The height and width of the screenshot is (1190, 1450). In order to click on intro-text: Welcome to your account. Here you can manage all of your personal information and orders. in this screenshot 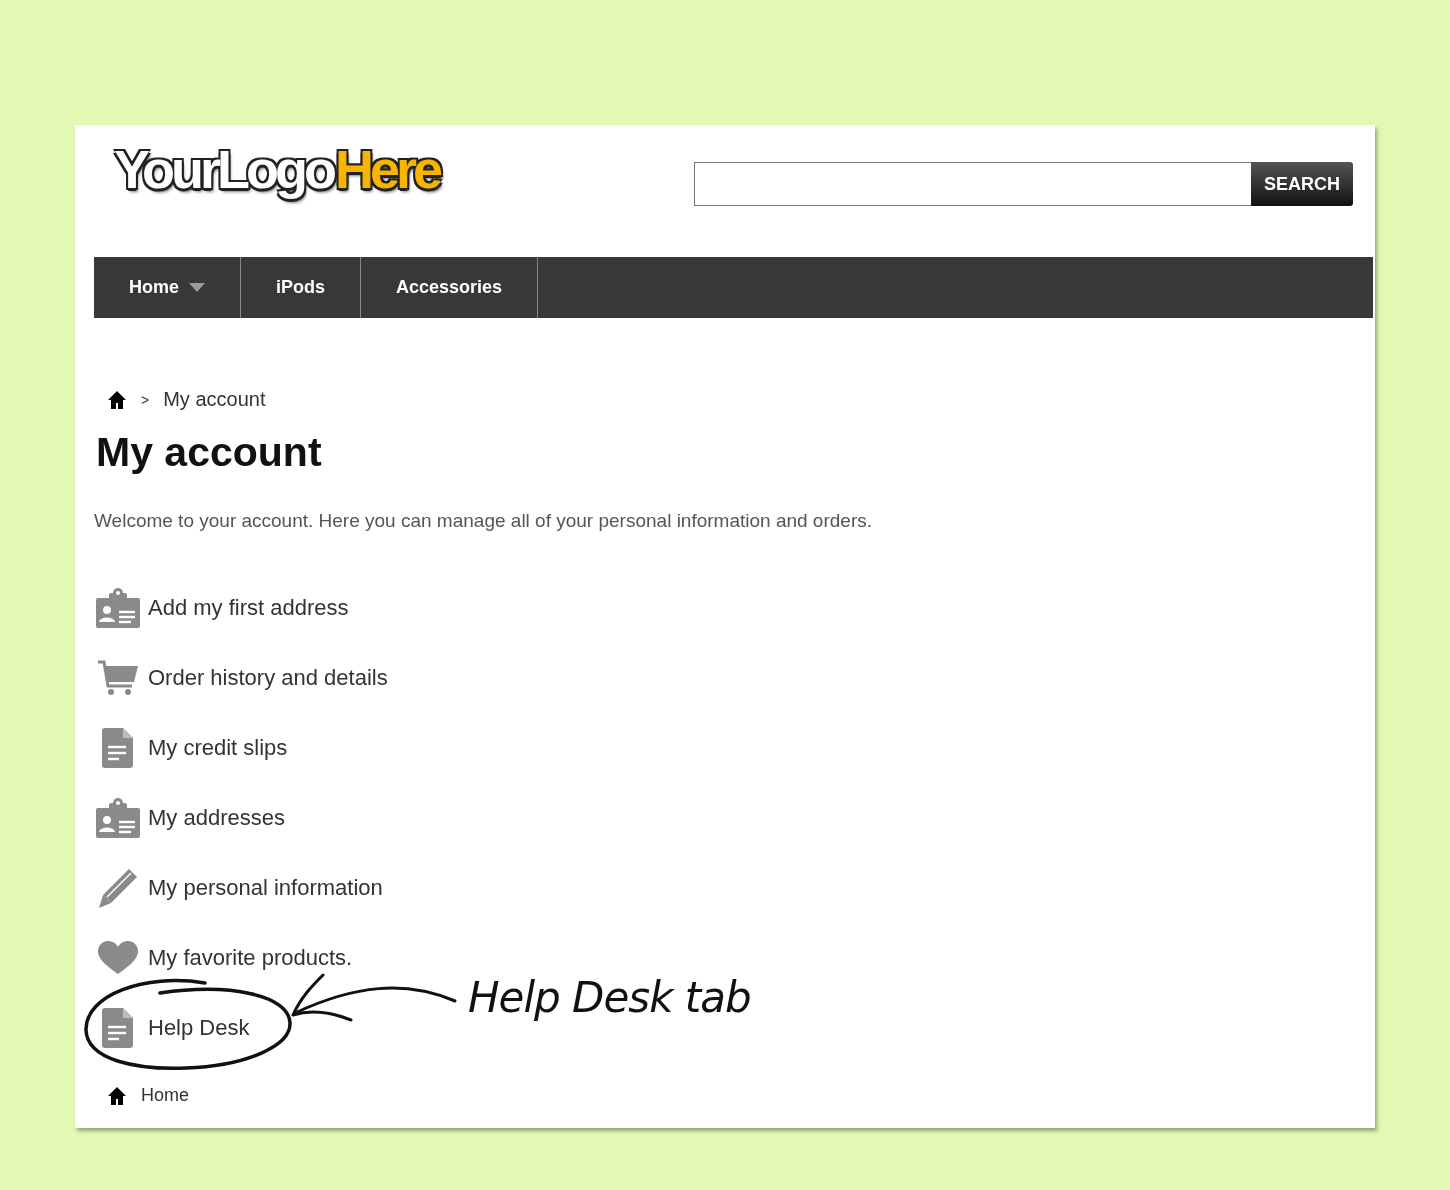, I will do `click(483, 521)`.